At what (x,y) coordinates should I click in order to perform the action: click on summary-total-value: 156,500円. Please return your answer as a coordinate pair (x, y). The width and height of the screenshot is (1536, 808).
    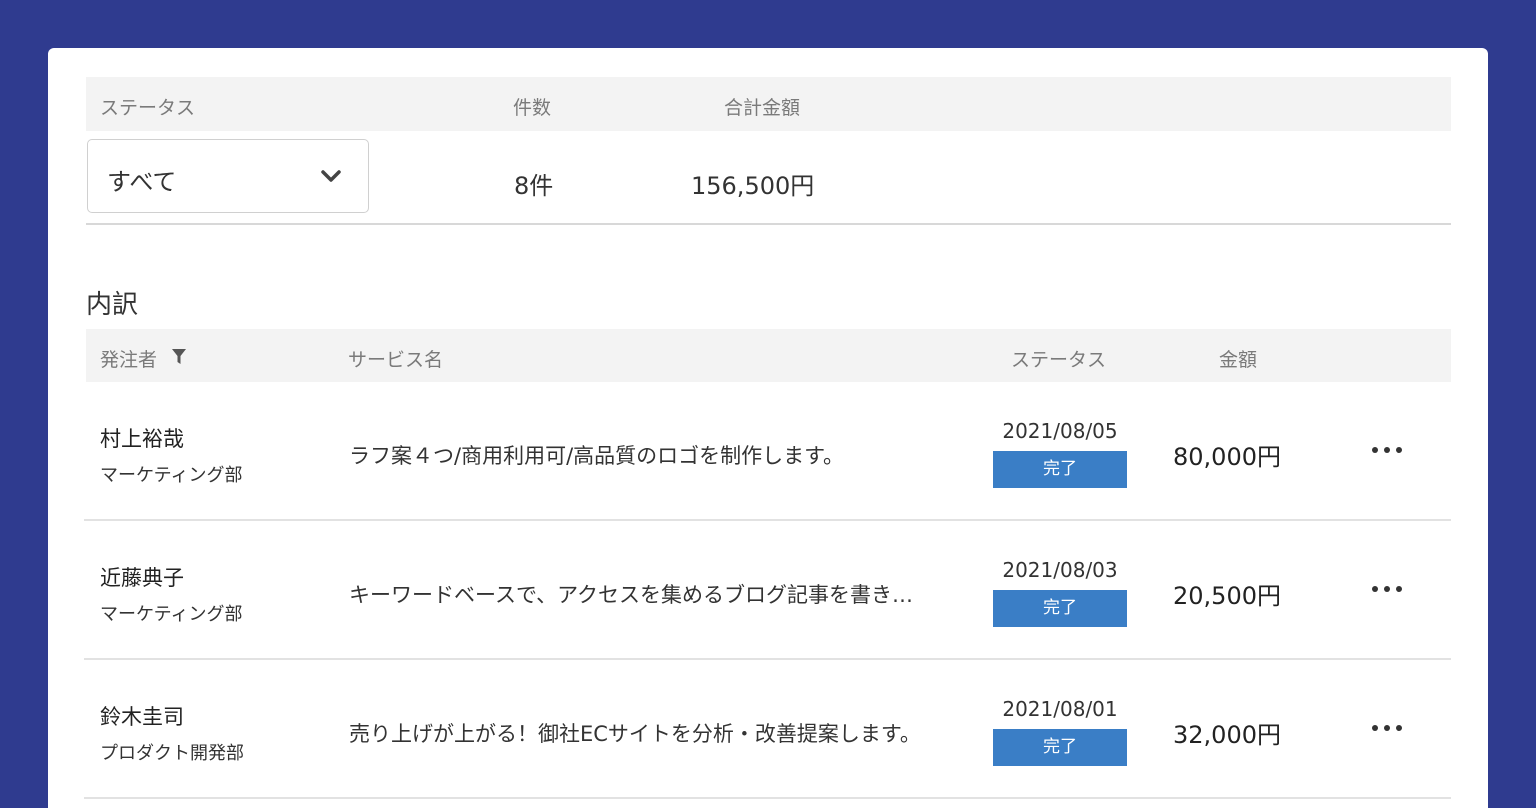
    Looking at the image, I should click on (753, 186).